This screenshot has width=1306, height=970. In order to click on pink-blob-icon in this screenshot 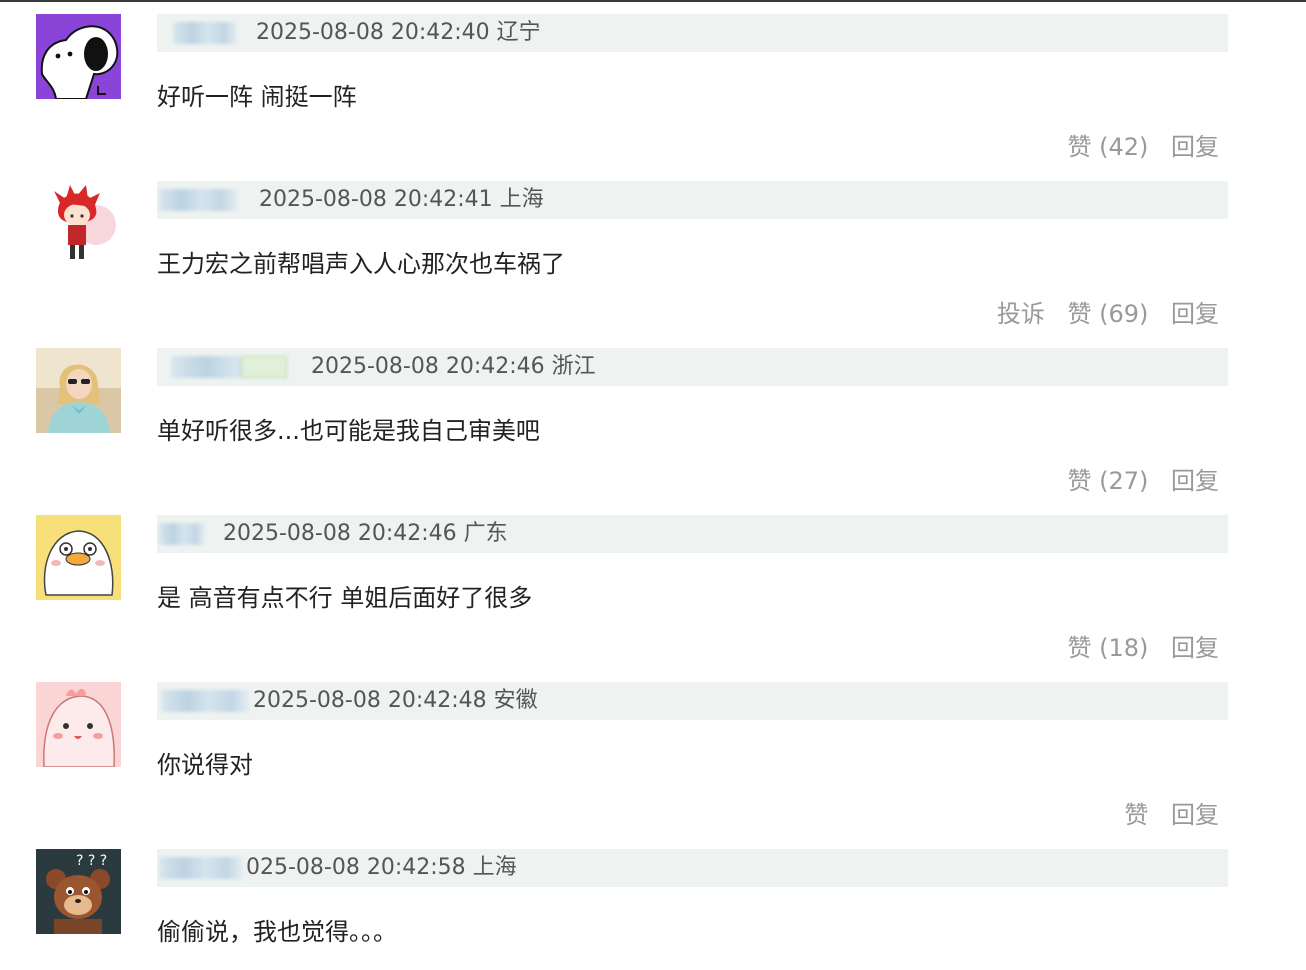, I will do `click(78, 724)`.